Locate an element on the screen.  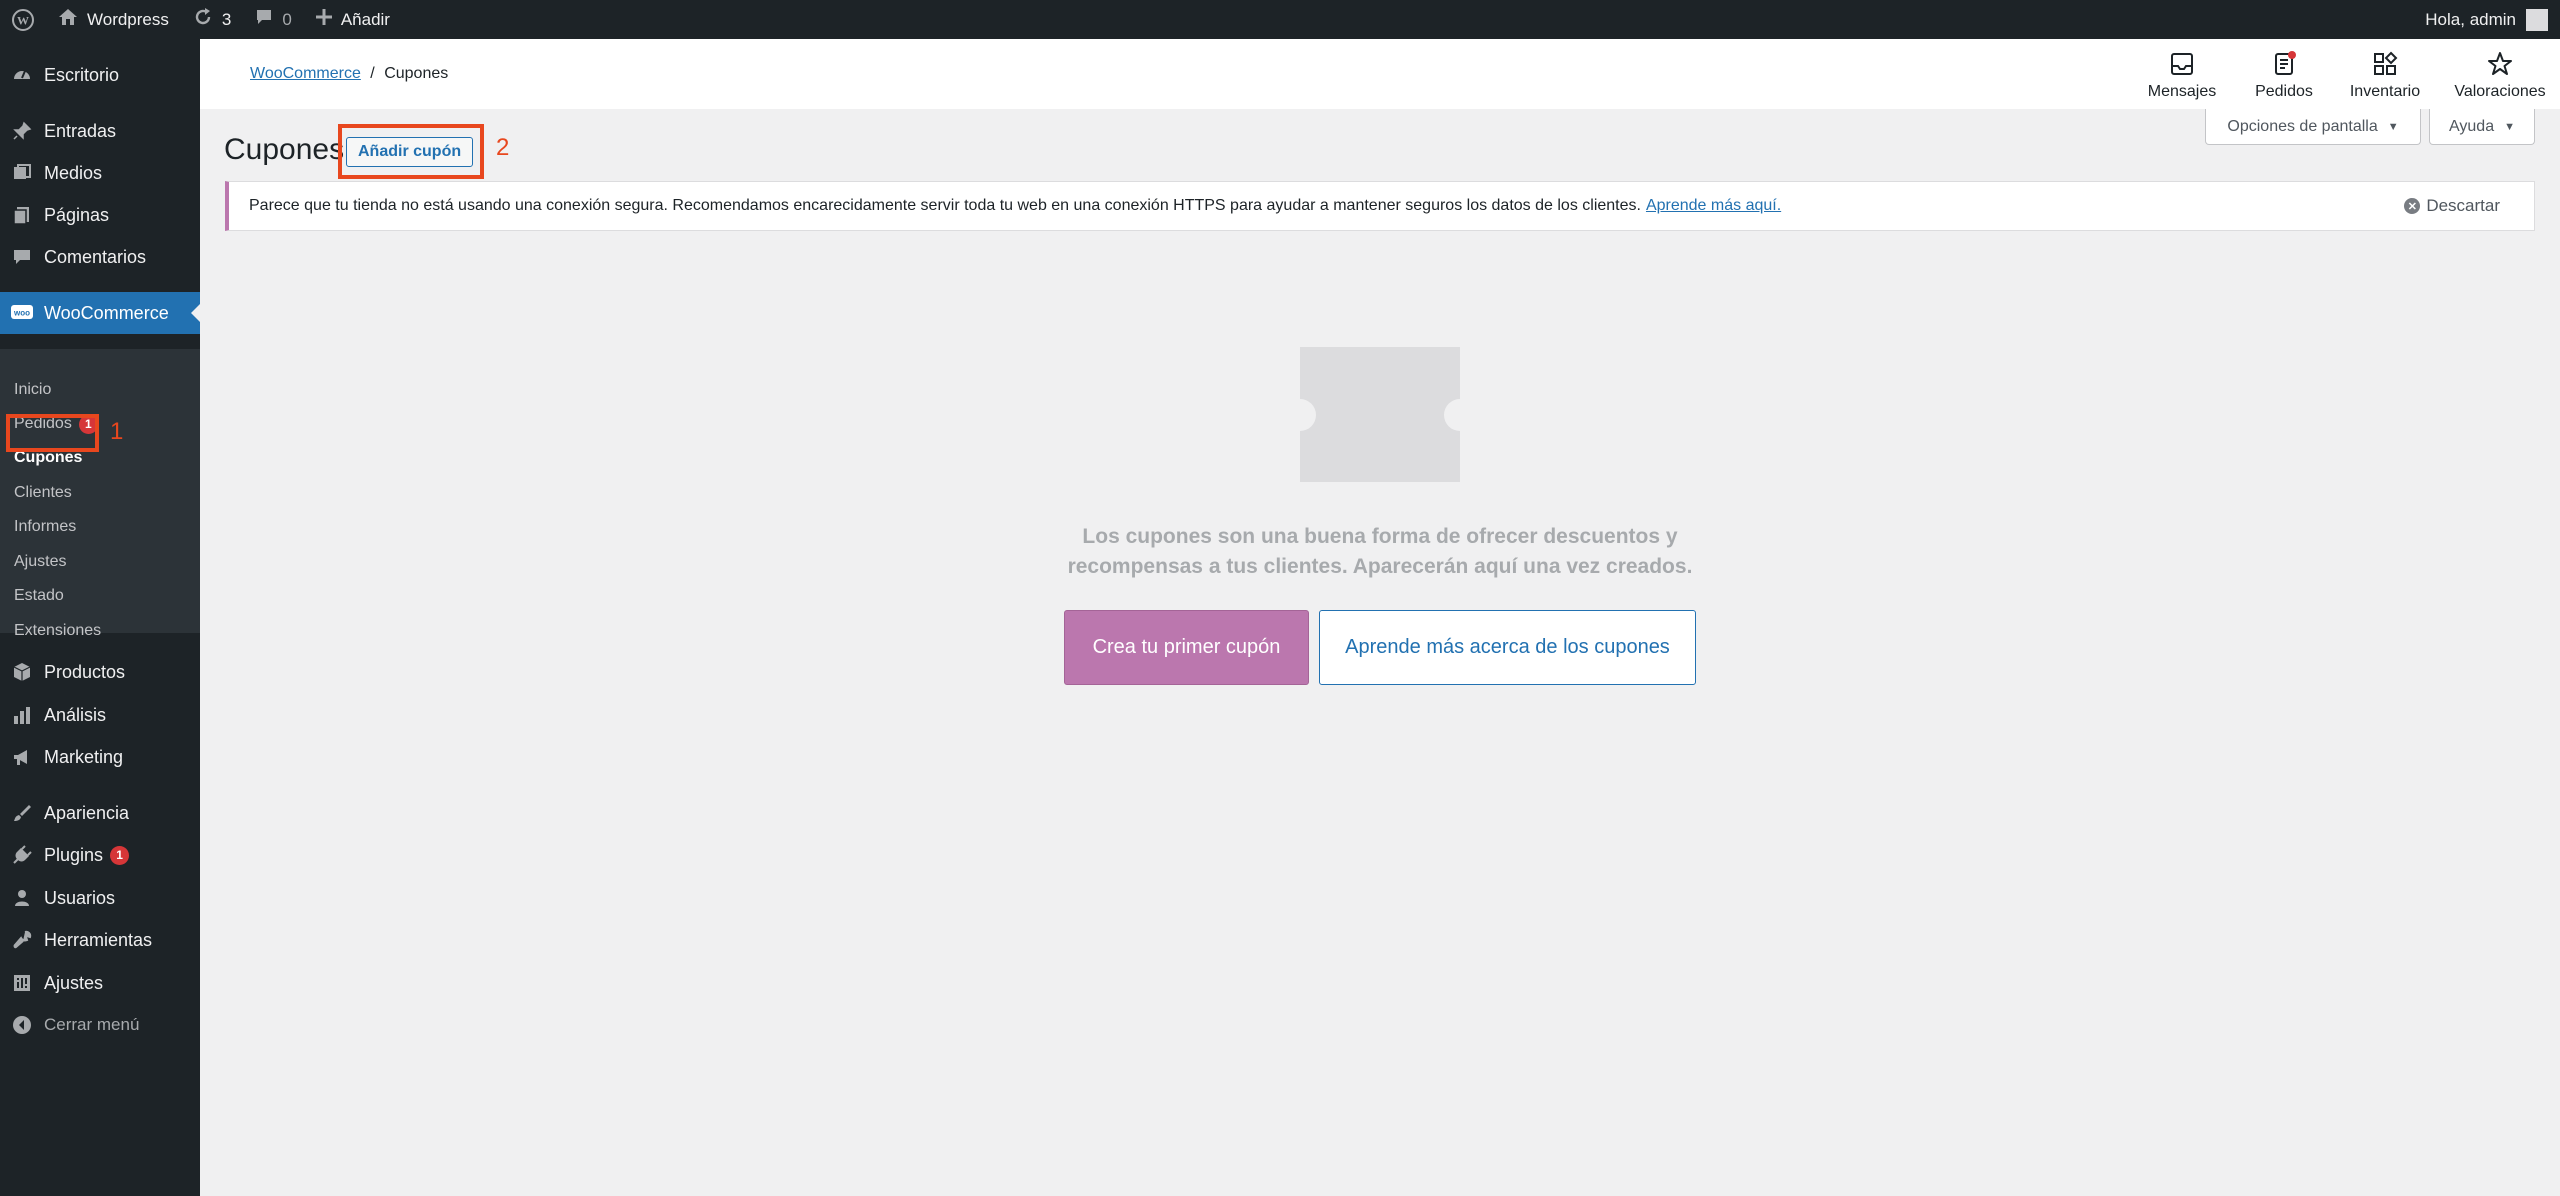
menu-label: Herramientas is located at coordinates (98, 939).